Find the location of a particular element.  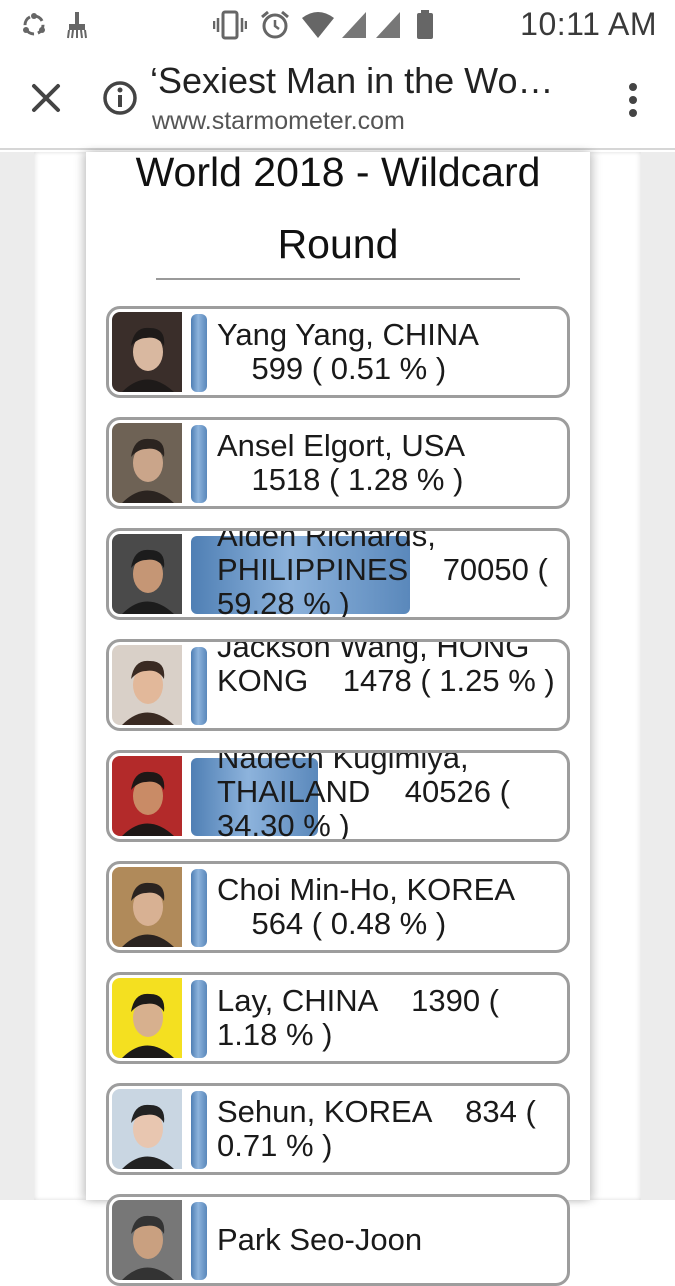

sync-icon is located at coordinates (34, 24).